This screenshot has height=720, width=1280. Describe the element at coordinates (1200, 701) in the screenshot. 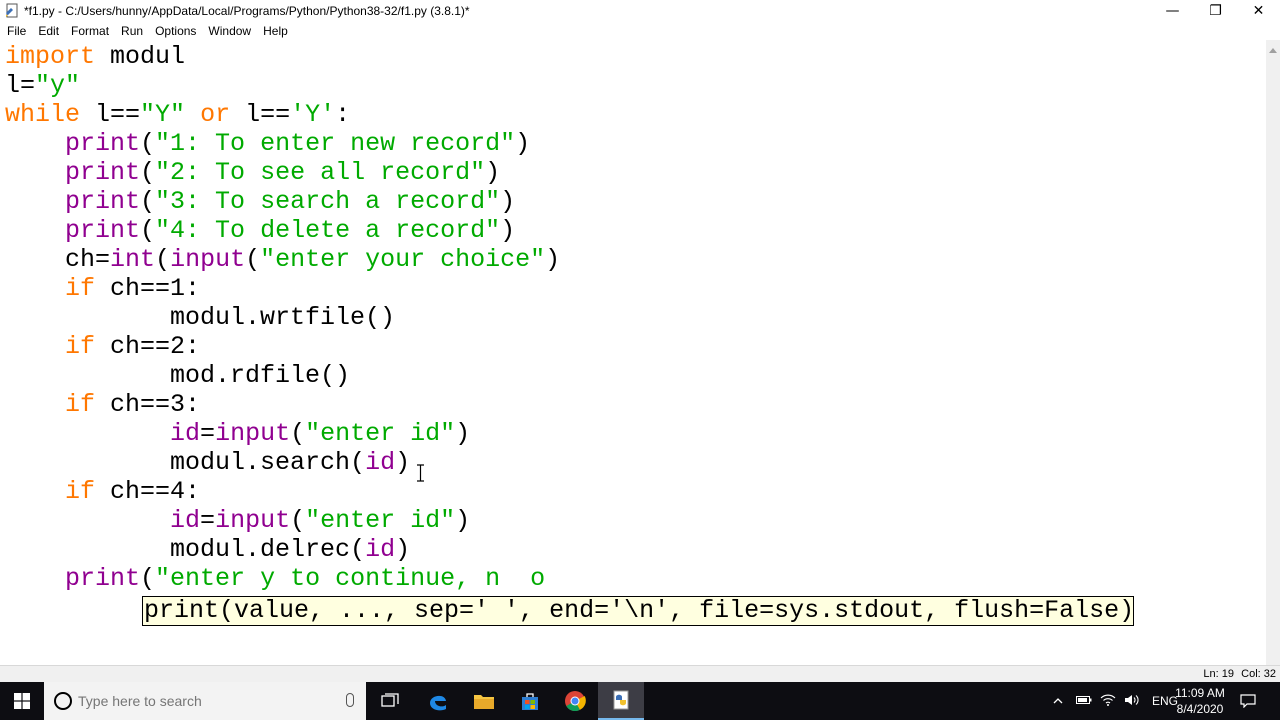

I see `taskbar-clock: 11:09 AM 8/4/2020` at that location.